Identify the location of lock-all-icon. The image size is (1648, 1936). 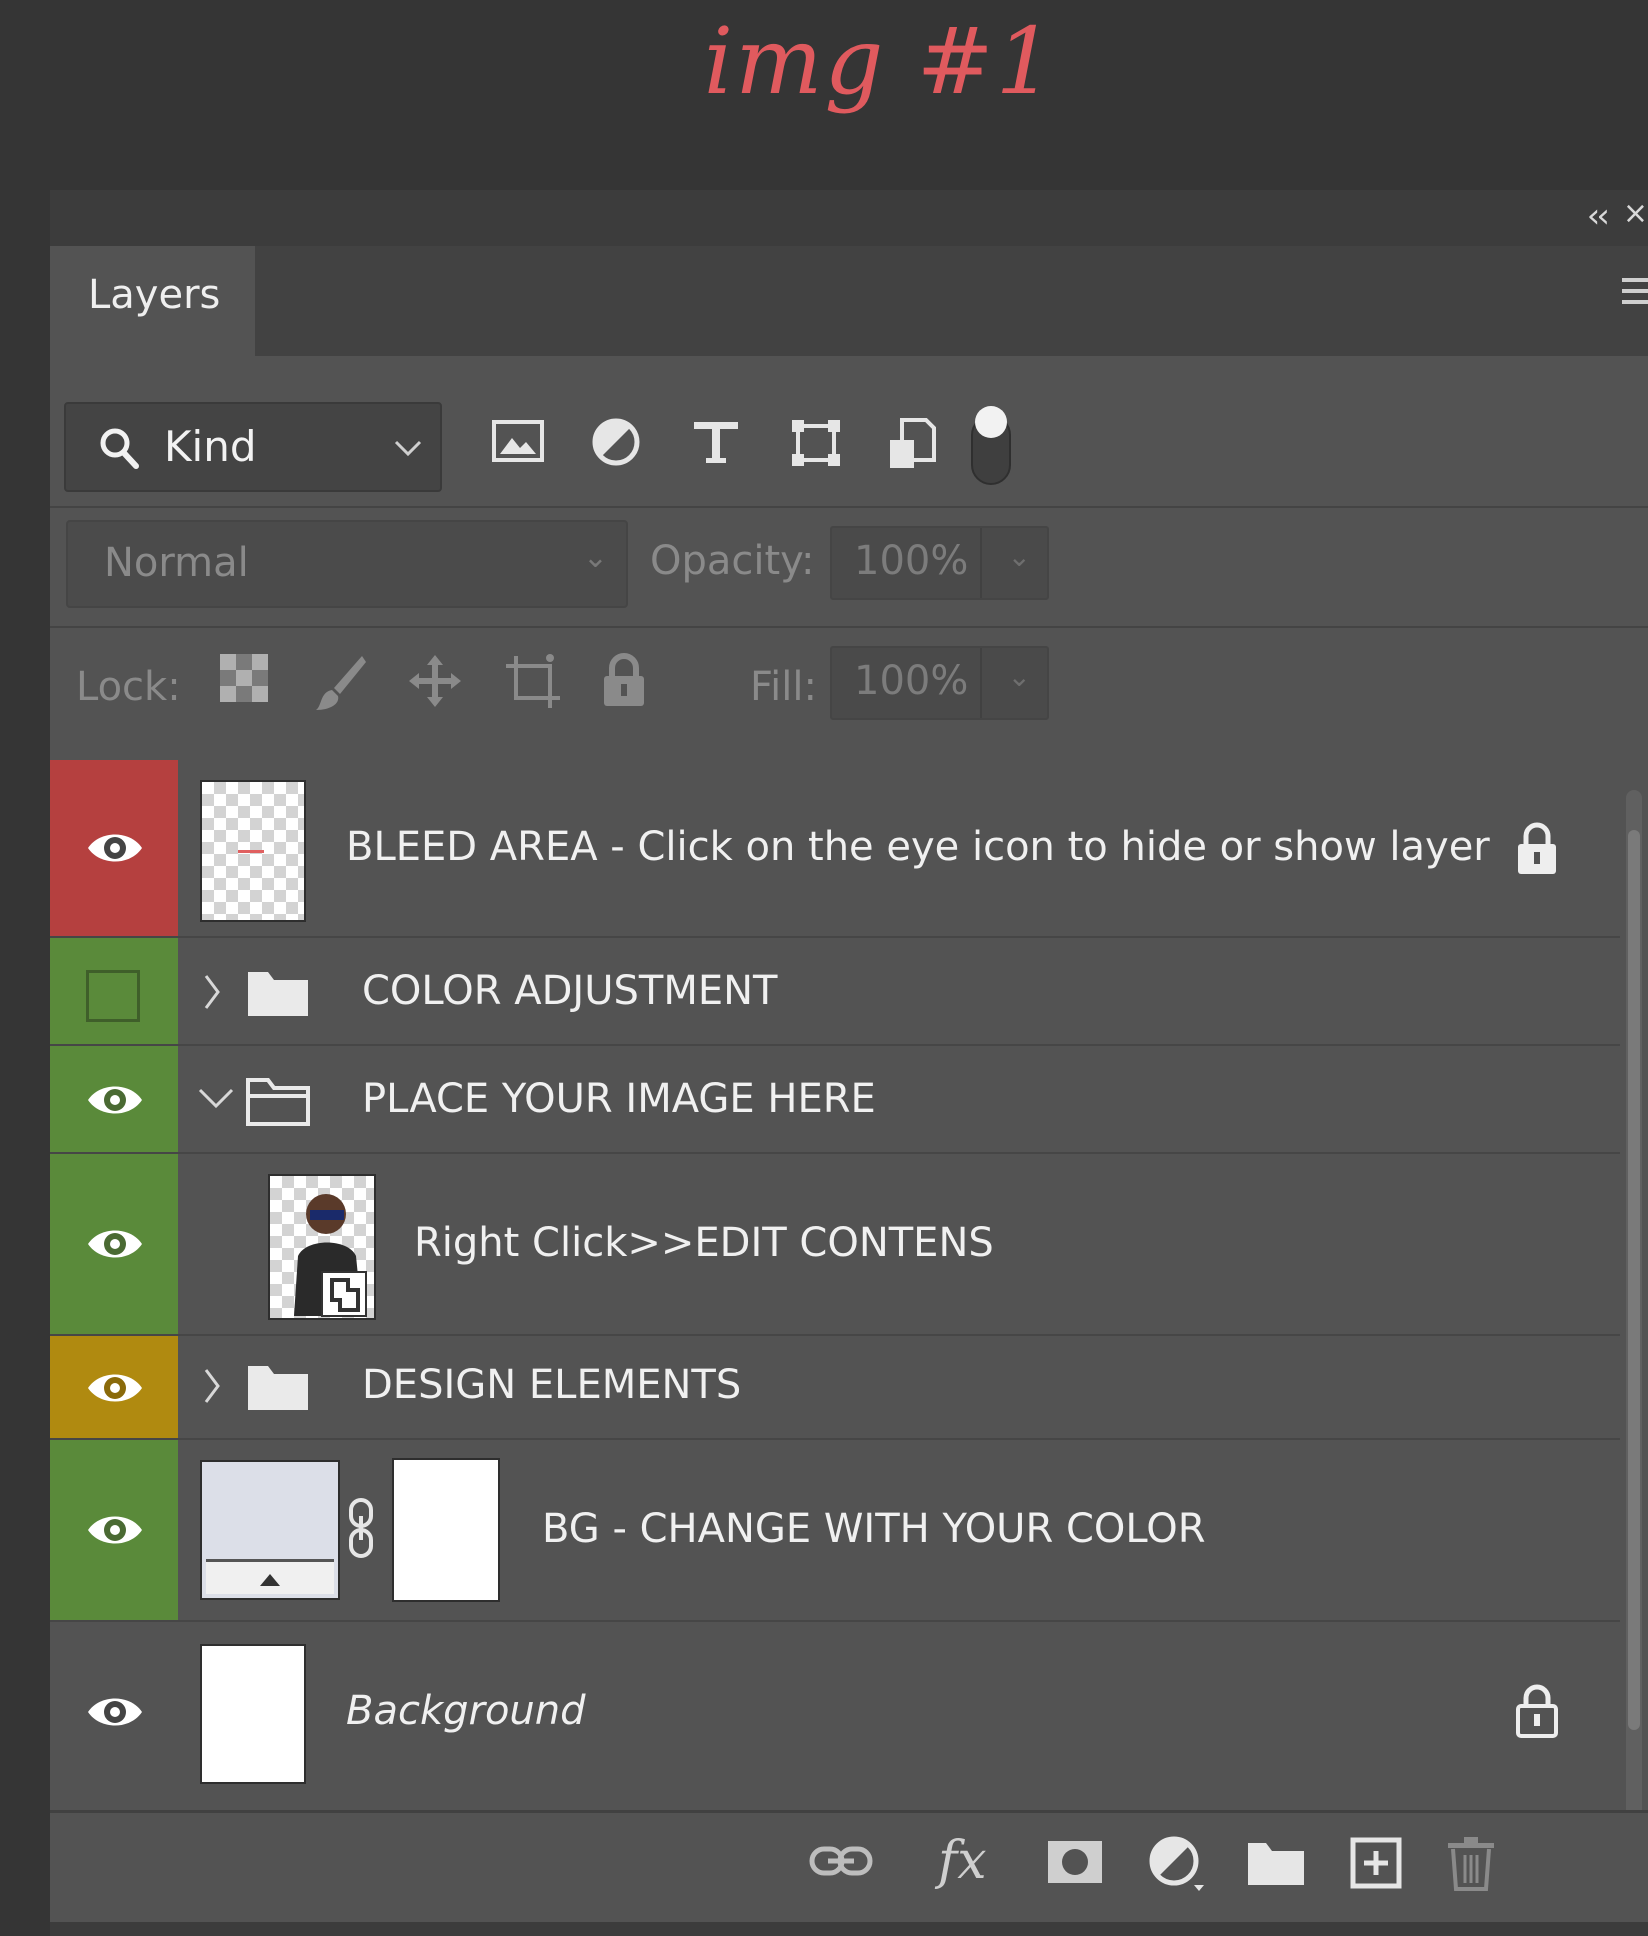
(624, 680).